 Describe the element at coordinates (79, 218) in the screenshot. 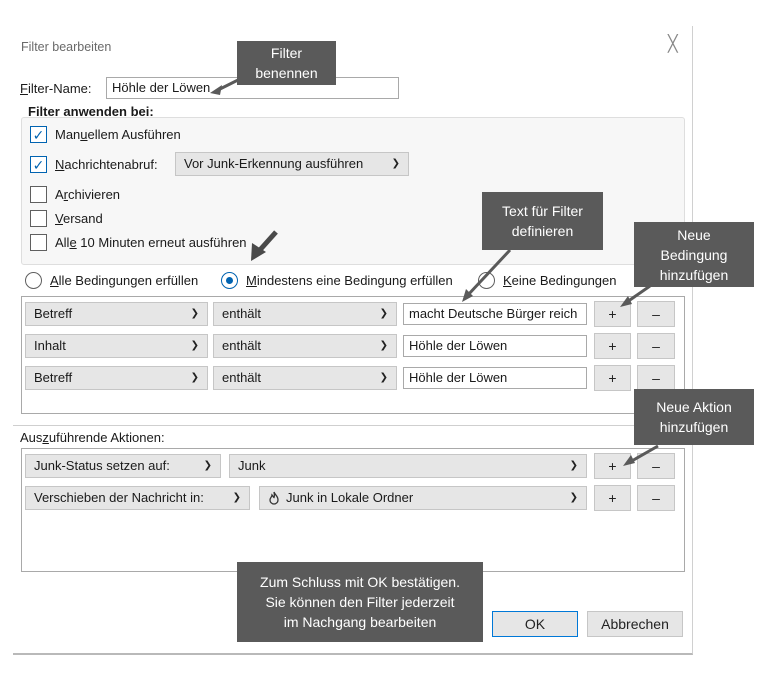

I see `option-send-label: Versand` at that location.